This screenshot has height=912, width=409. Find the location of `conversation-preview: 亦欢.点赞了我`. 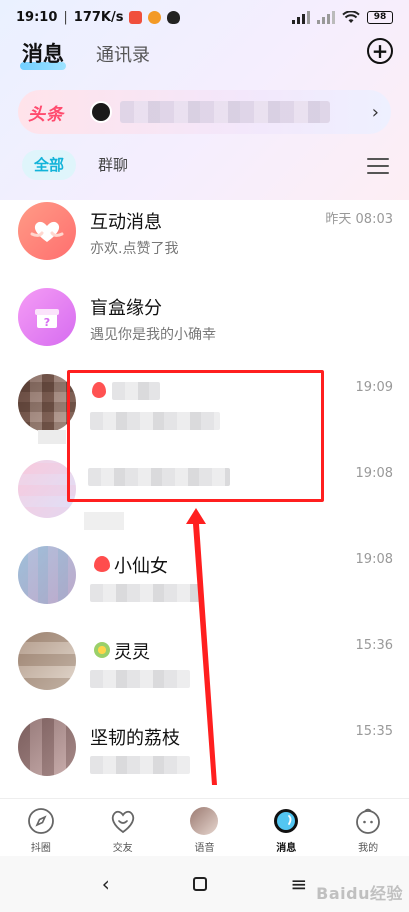

conversation-preview: 亦欢.点赞了我 is located at coordinates (134, 249).